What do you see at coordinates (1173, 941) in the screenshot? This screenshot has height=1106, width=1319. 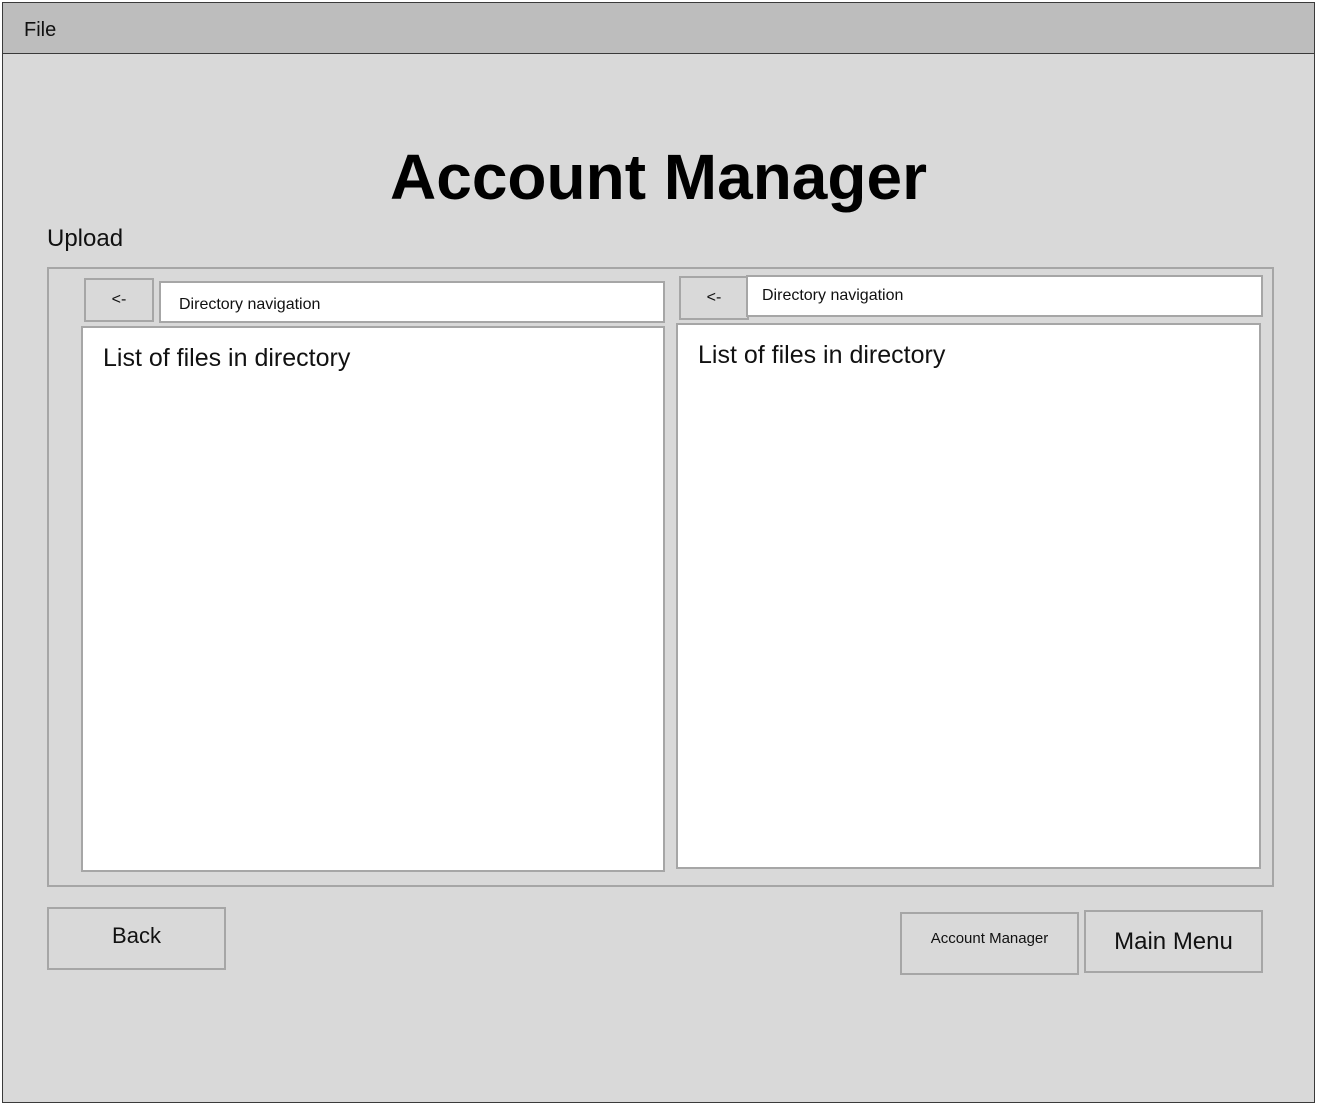 I see `main-menu-button: Main Menu` at bounding box center [1173, 941].